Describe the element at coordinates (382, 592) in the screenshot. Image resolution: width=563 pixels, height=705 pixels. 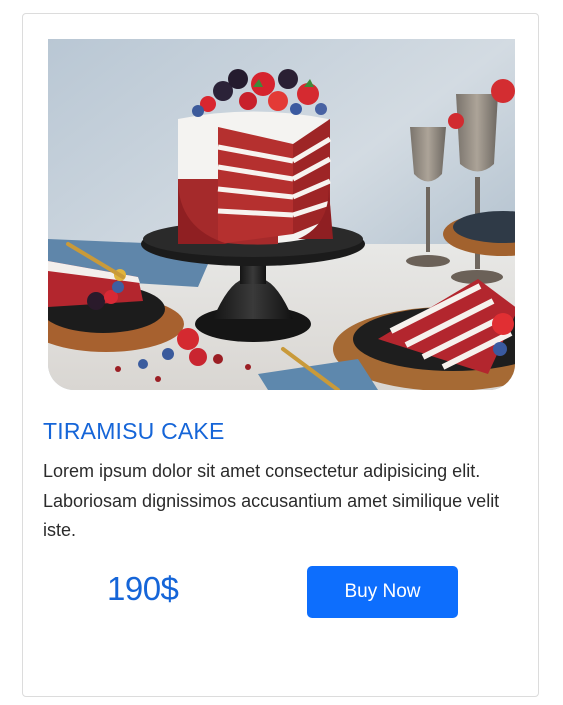
I see `buy-now-button: Buy Now` at that location.